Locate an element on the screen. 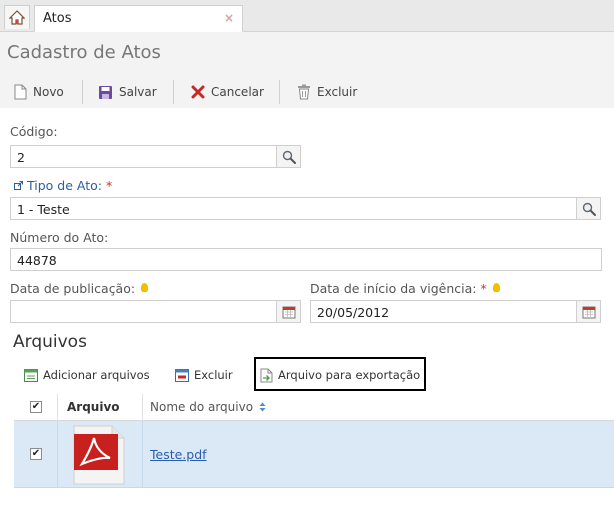 The height and width of the screenshot is (506, 614). data-publicacao-label-text: Data de publicação: is located at coordinates (73, 288).